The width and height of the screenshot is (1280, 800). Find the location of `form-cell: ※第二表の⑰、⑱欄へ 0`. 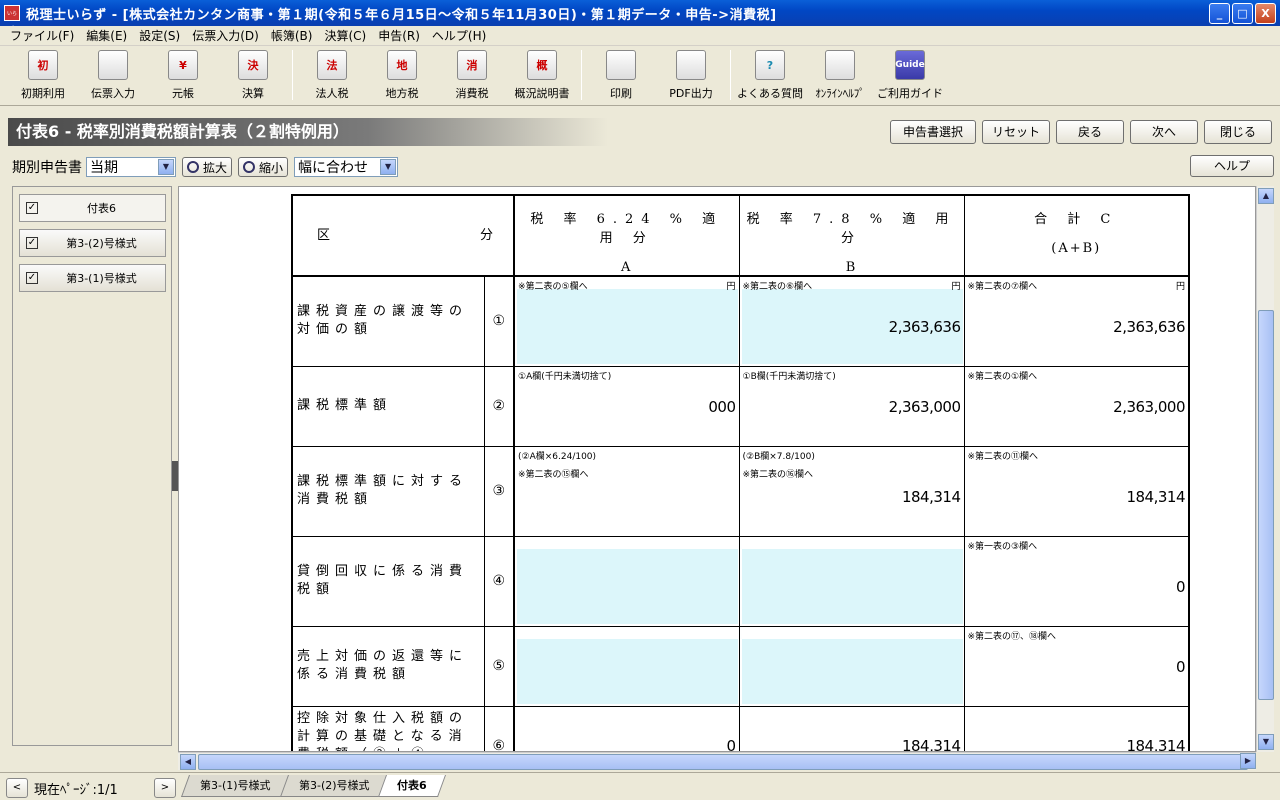

form-cell: ※第二表の⑰、⑱欄へ 0 is located at coordinates (1076, 666).